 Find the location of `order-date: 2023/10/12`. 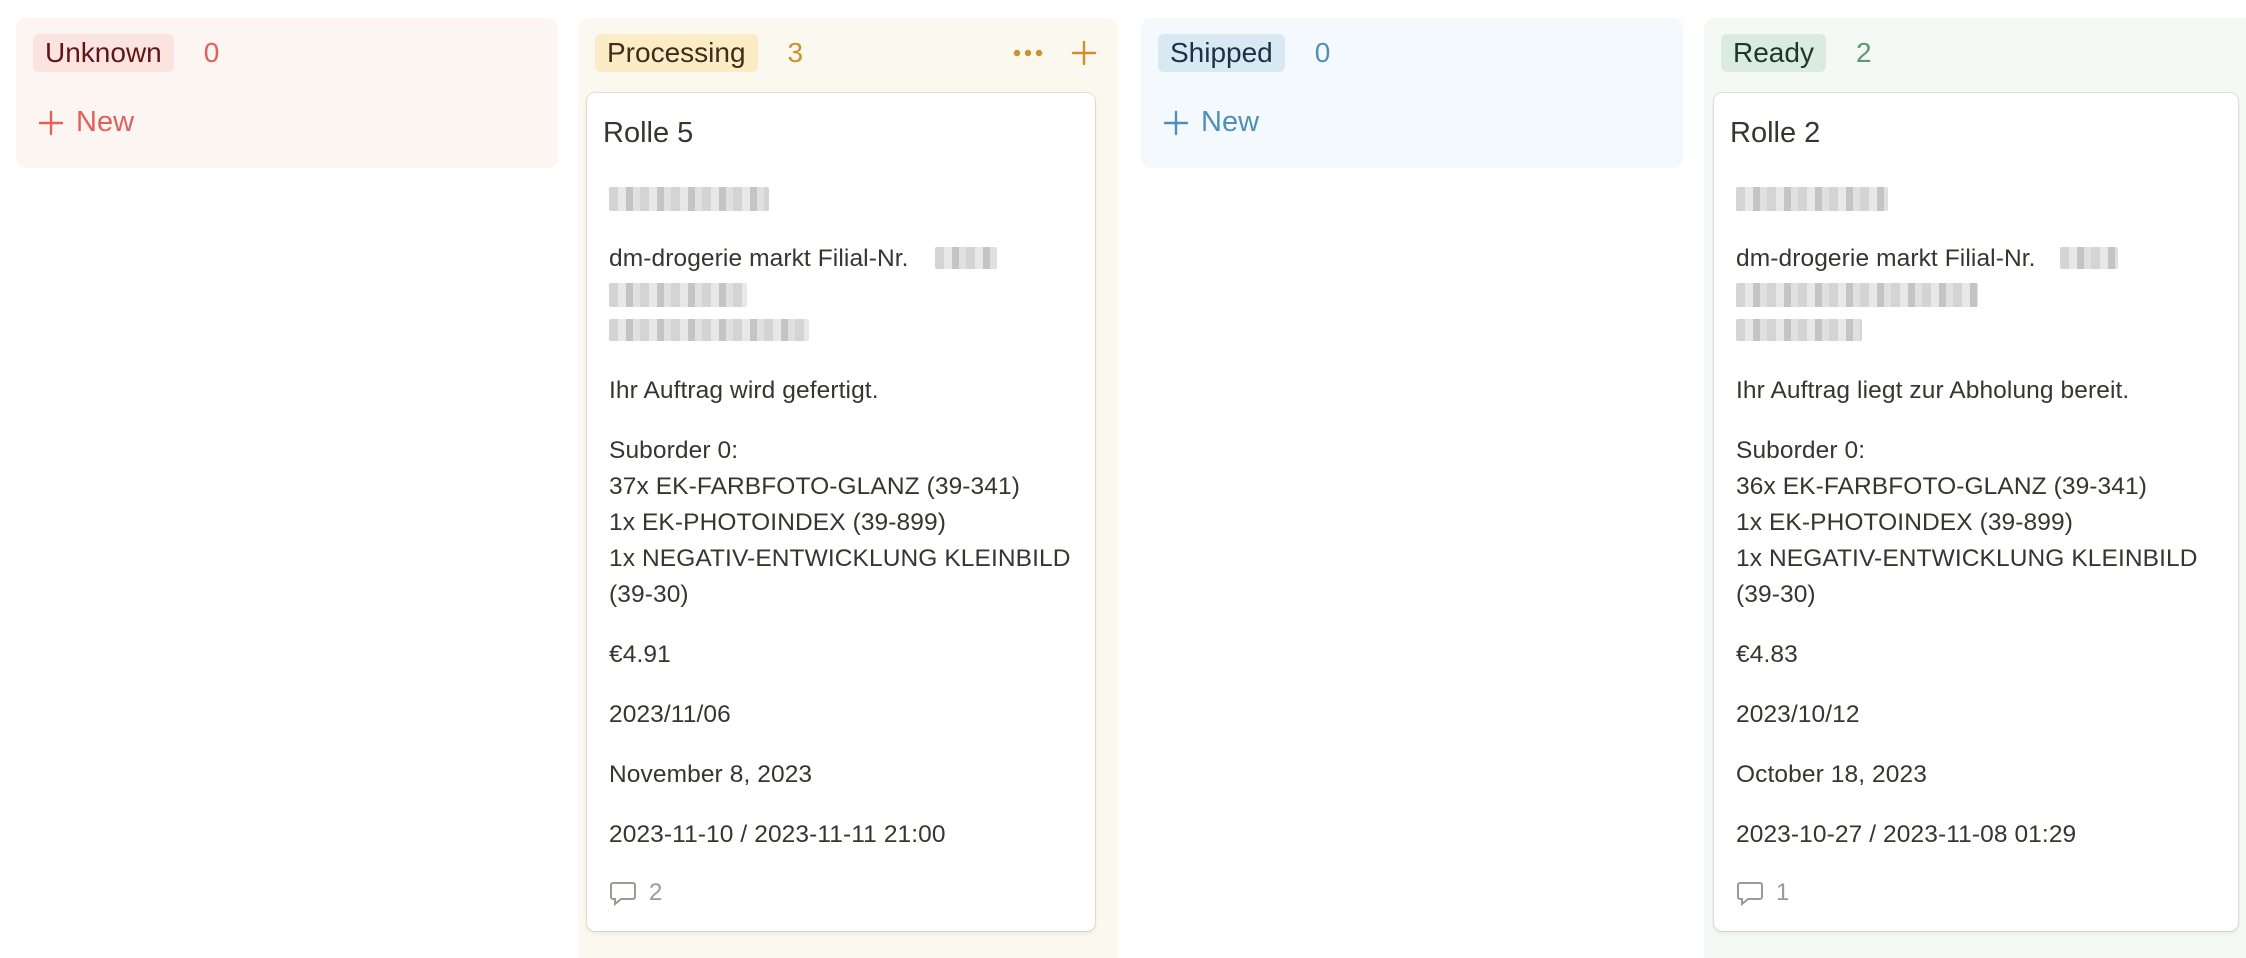

order-date: 2023/10/12 is located at coordinates (1798, 714).